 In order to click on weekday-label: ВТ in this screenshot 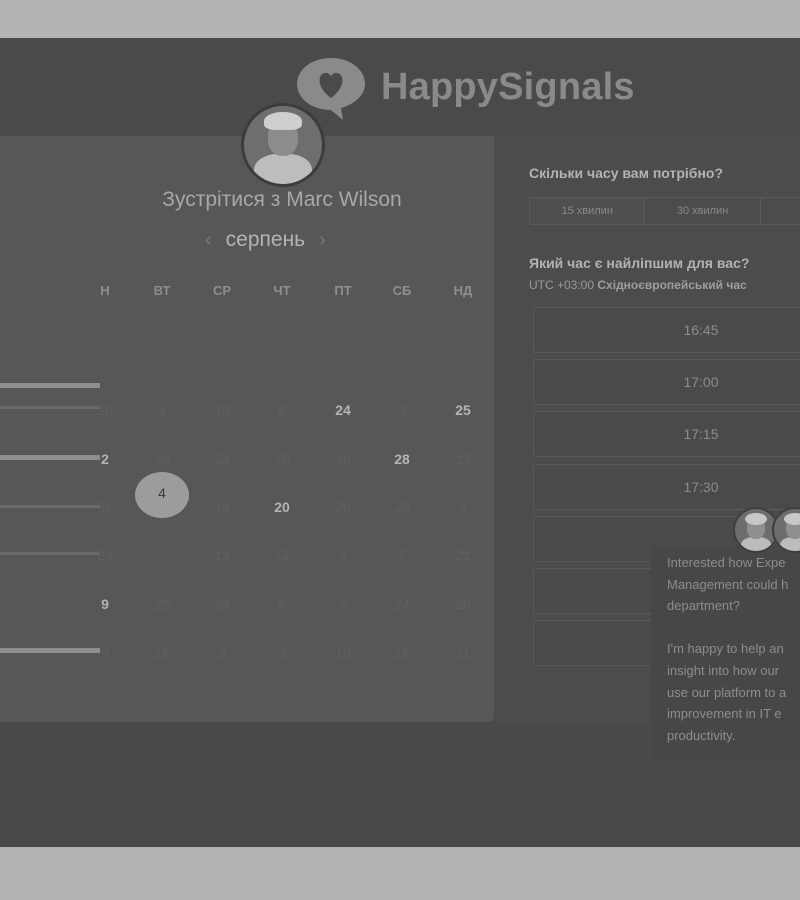, I will do `click(162, 290)`.